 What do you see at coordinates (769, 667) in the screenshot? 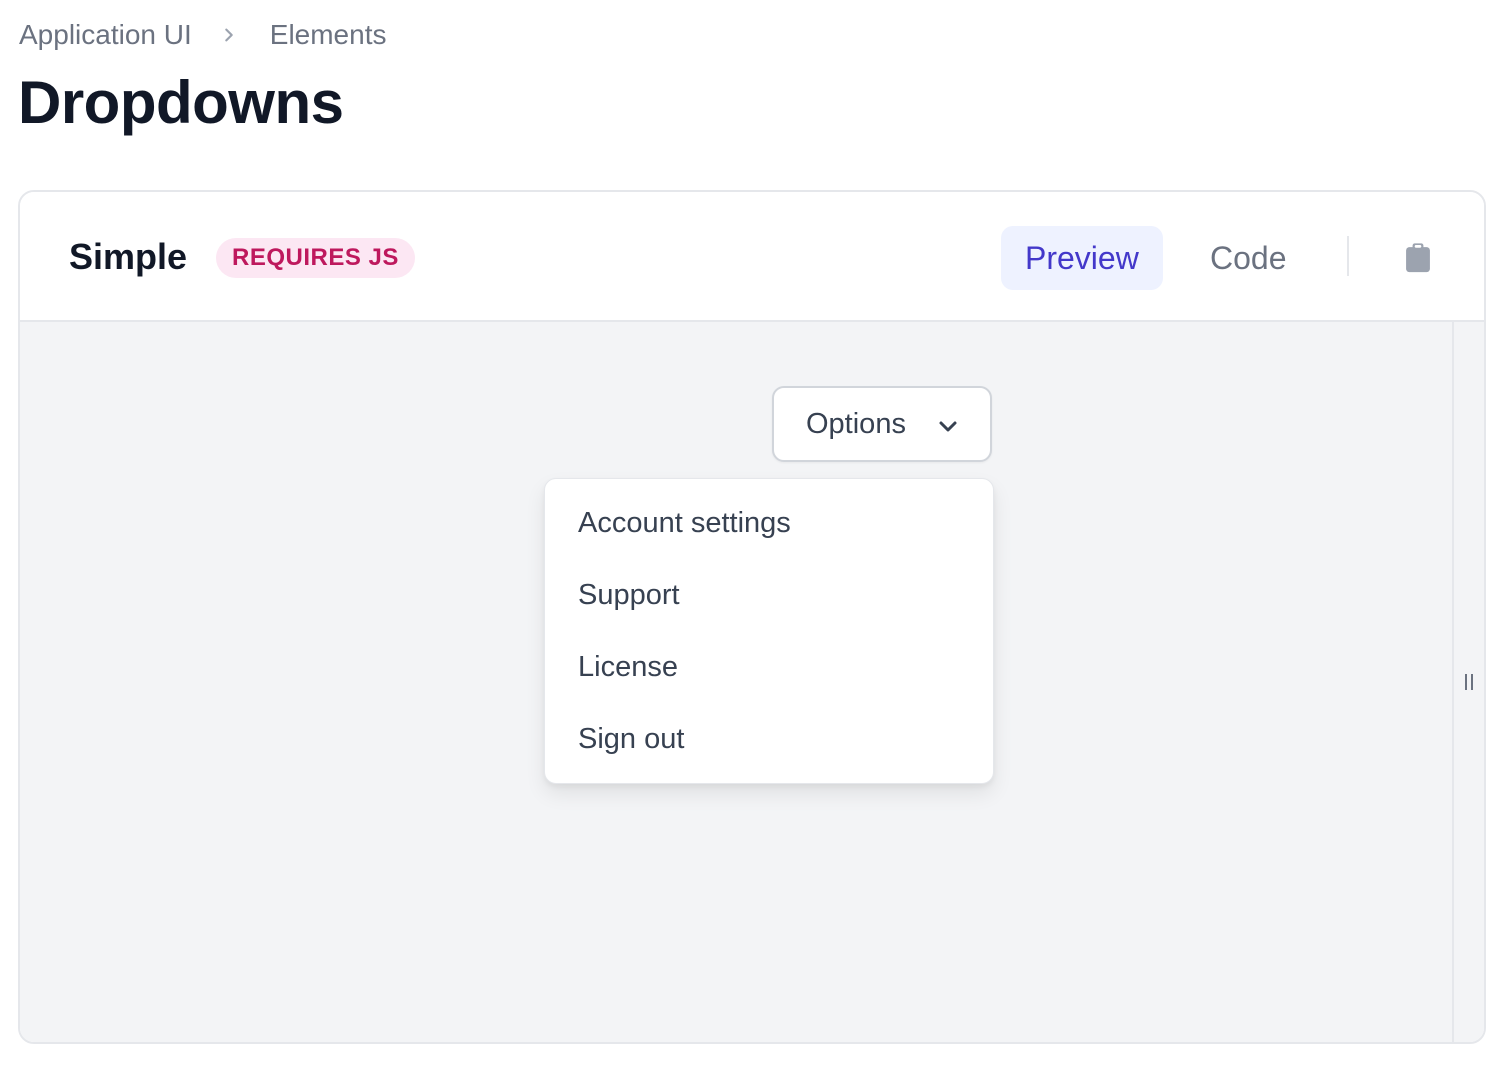
I see `menu-item-license: License` at bounding box center [769, 667].